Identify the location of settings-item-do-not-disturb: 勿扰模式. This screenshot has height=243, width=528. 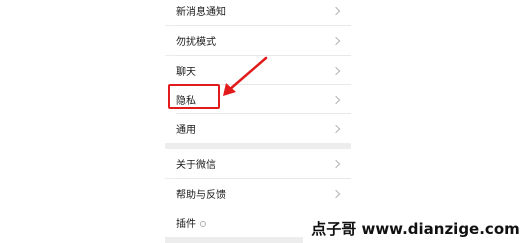
(258, 40).